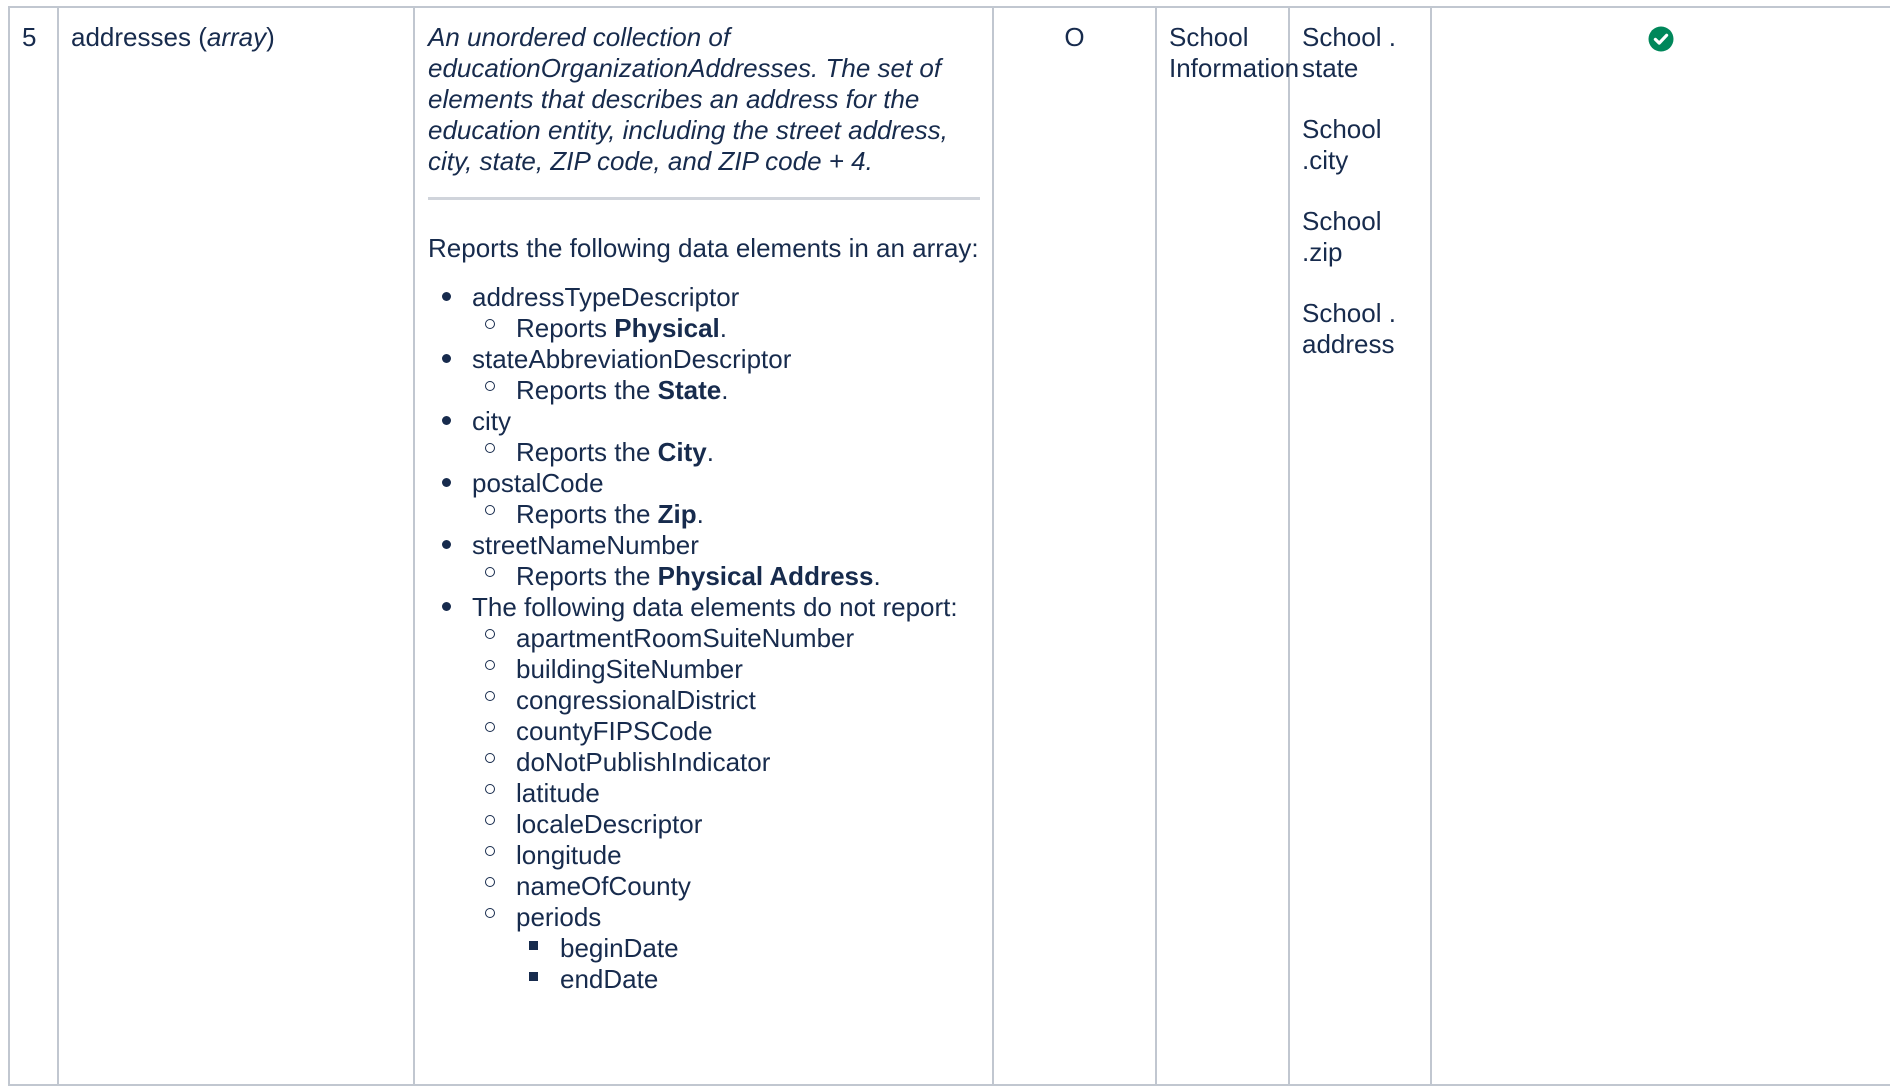 The width and height of the screenshot is (1890, 1086). Describe the element at coordinates (579, 37) in the screenshot. I see `definition-prefix: An unordered collection of` at that location.